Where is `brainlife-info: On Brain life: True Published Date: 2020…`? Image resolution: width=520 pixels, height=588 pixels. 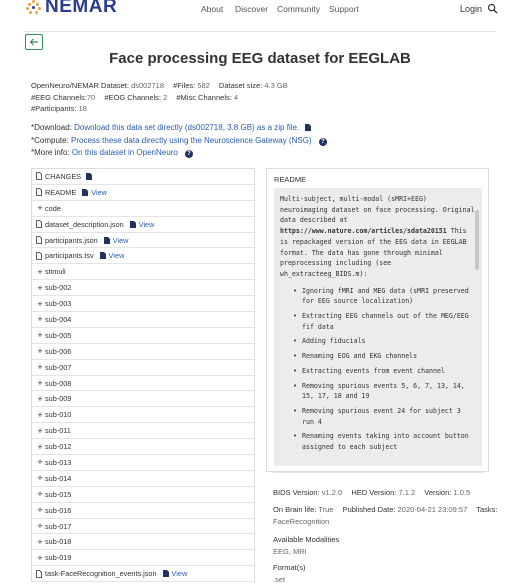 brainlife-info: On Brain life: True Published Date: 2020… is located at coordinates (385, 509).